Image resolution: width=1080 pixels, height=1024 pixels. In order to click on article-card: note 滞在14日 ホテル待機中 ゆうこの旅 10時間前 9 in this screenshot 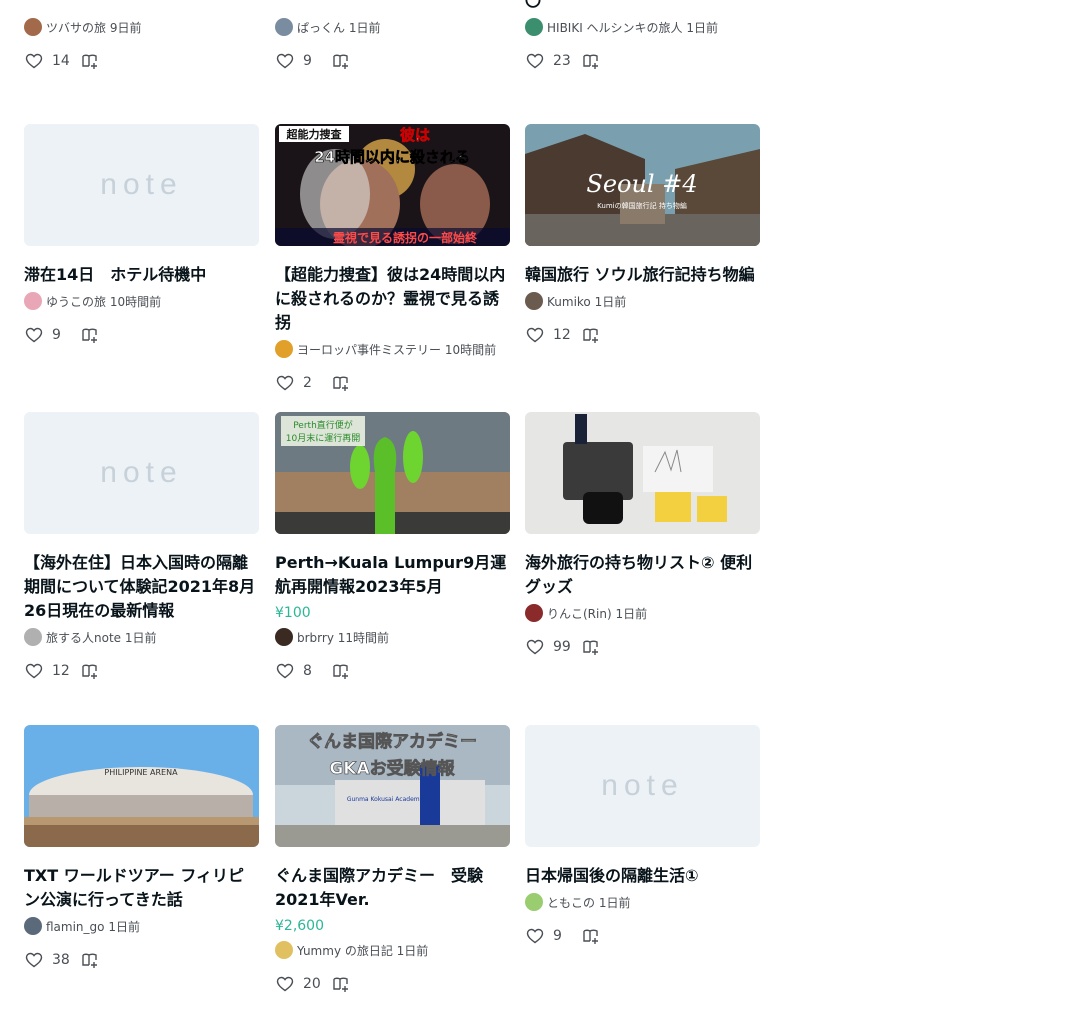, I will do `click(141, 234)`.